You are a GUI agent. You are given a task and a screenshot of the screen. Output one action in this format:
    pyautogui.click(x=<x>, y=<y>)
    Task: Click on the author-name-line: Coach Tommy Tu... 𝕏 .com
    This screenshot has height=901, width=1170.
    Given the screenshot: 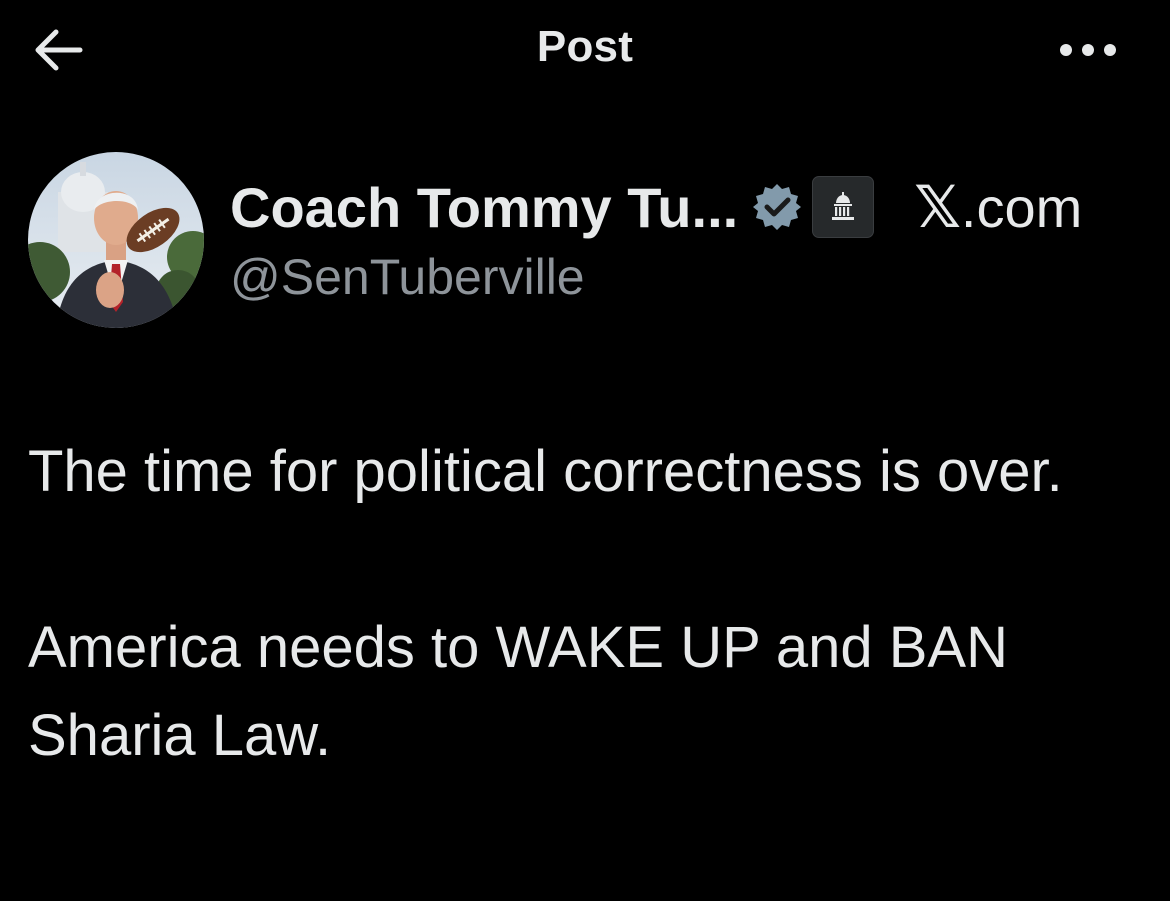 What is the action you would take?
    pyautogui.click(x=656, y=207)
    